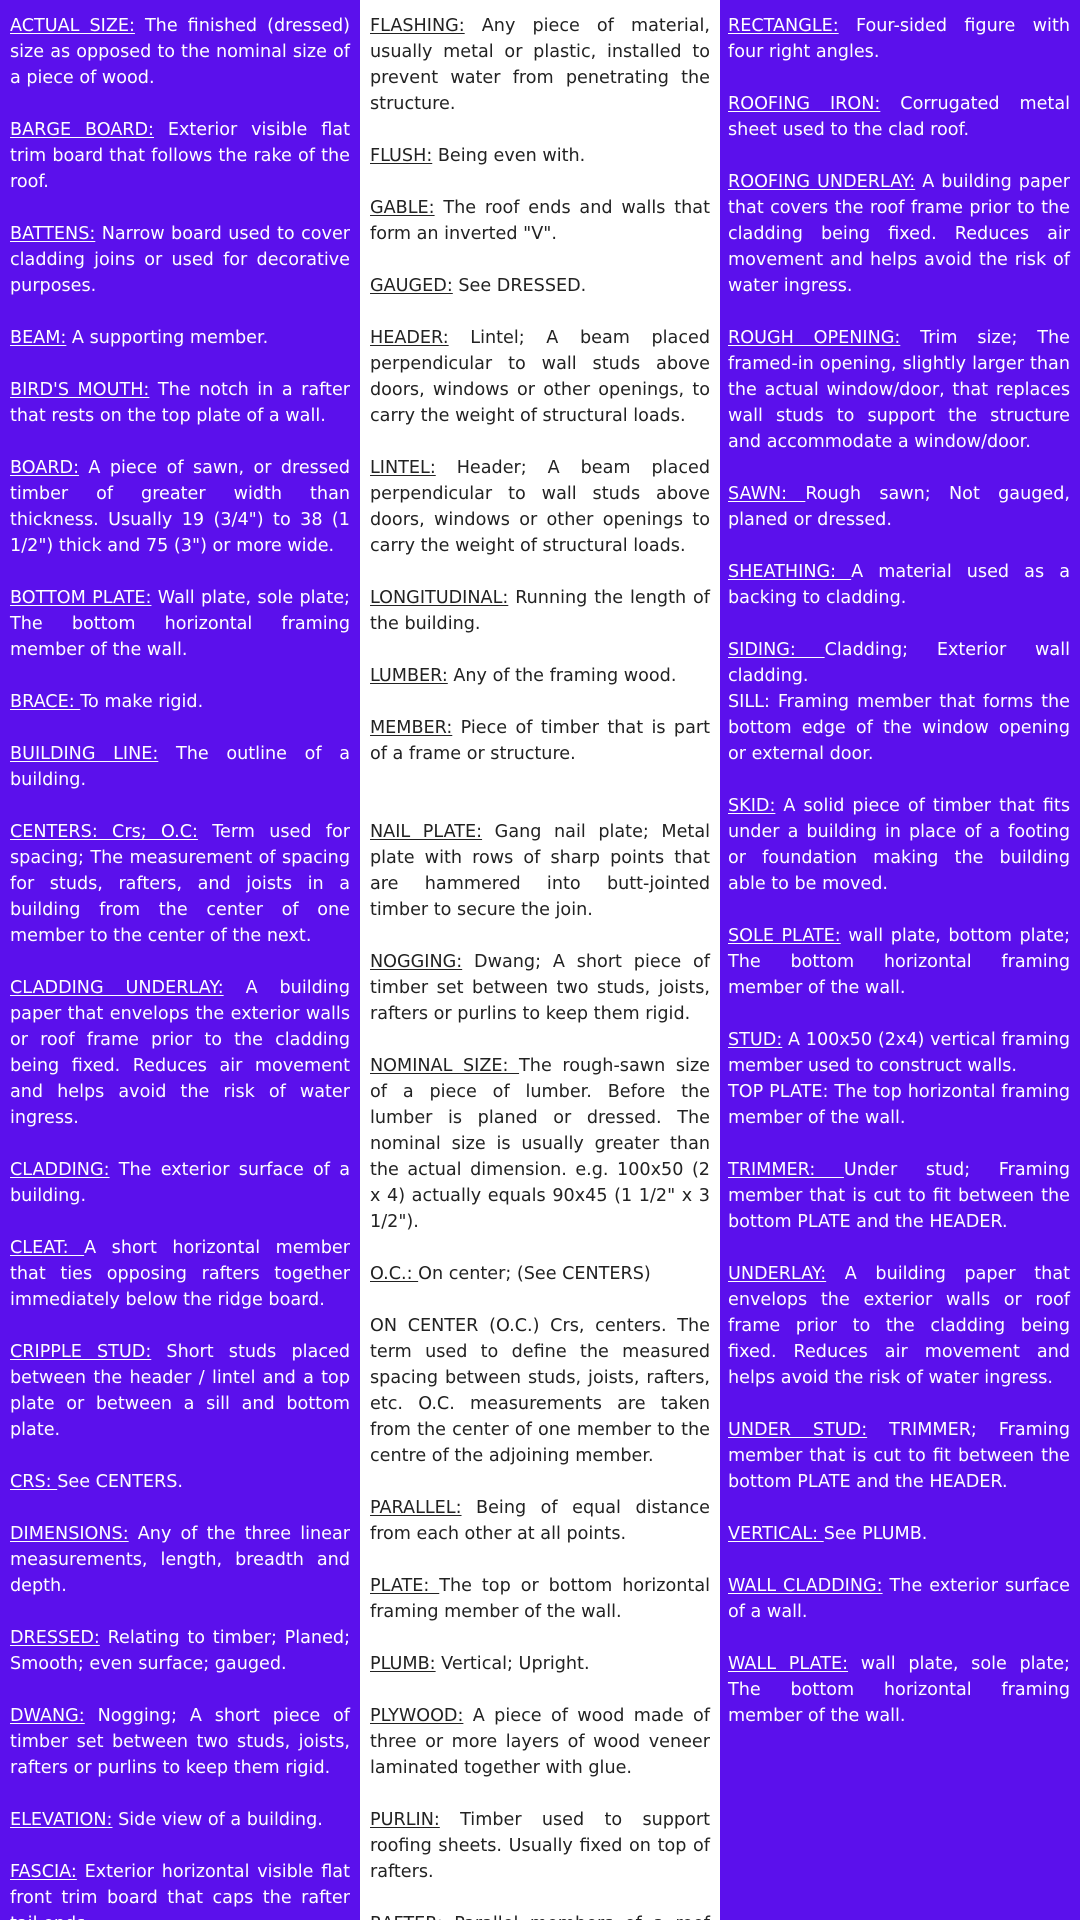  What do you see at coordinates (403, 1664) in the screenshot?
I see `glossary-term: PLUMB:` at bounding box center [403, 1664].